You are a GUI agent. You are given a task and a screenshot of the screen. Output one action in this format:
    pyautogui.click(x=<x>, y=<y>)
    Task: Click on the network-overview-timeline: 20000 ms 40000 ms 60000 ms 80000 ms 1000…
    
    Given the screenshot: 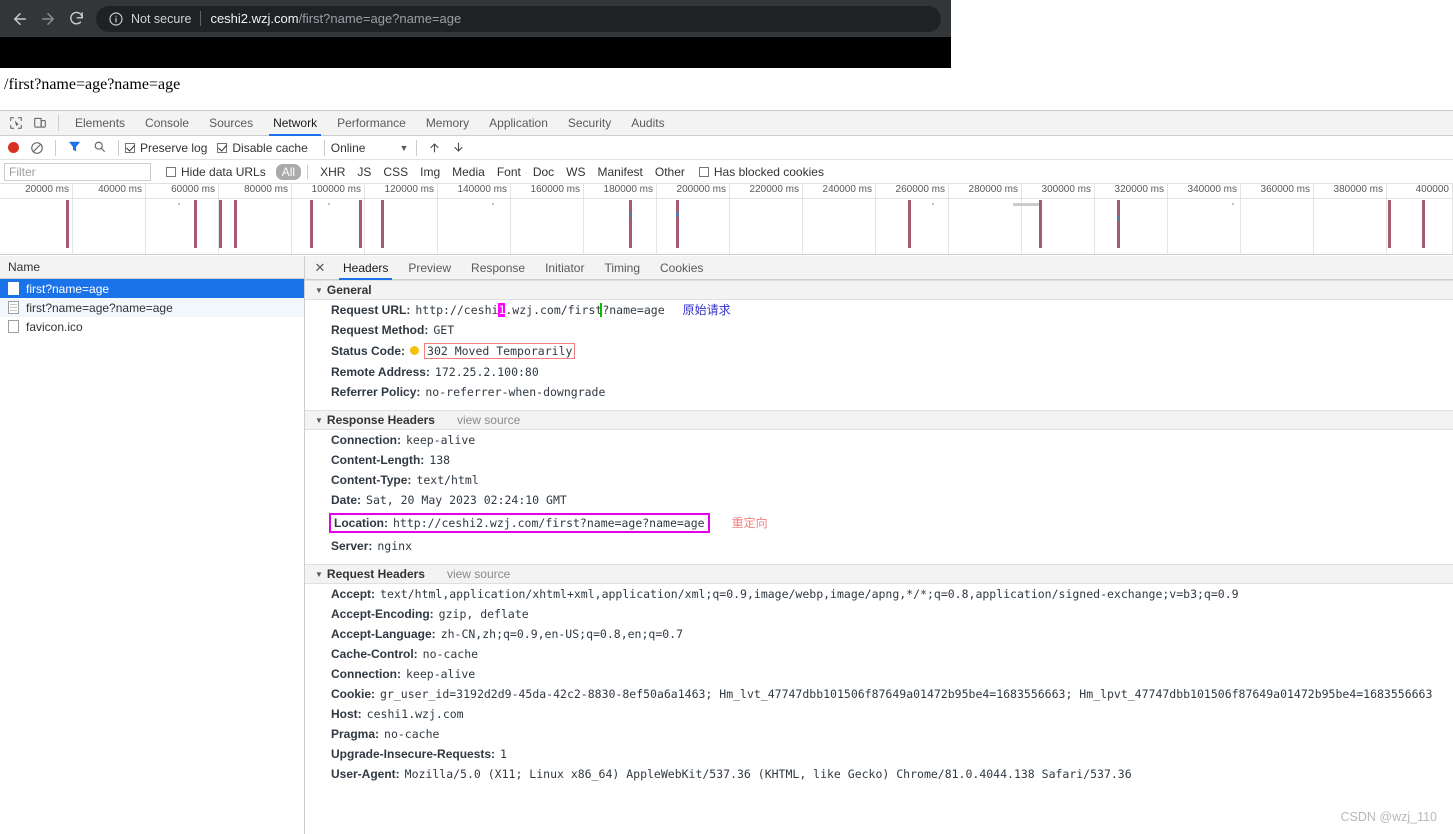 What is the action you would take?
    pyautogui.click(x=726, y=219)
    